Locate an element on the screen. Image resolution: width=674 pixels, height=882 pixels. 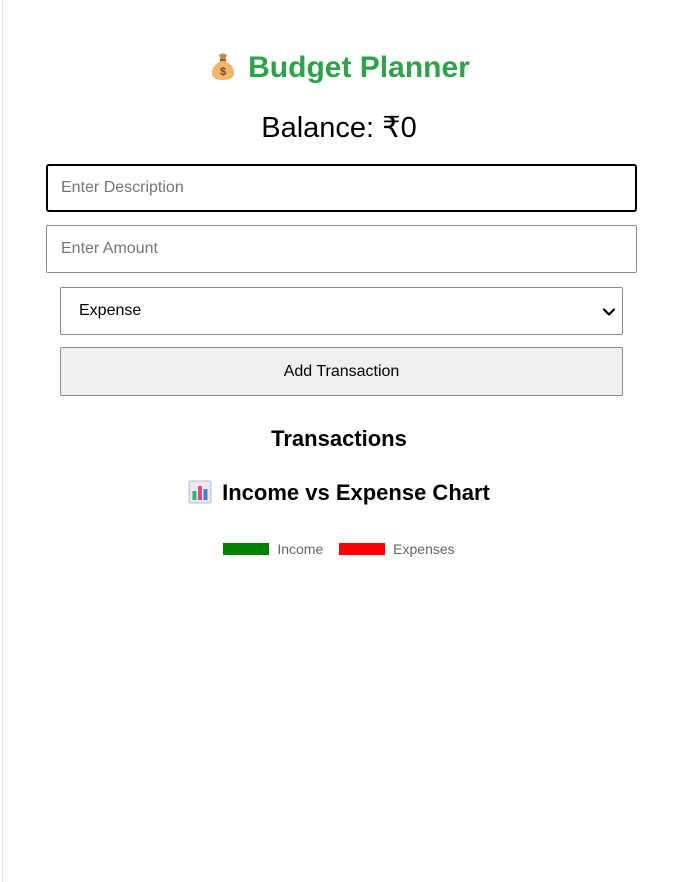
legend-label-expenses: Expenses is located at coordinates (424, 549).